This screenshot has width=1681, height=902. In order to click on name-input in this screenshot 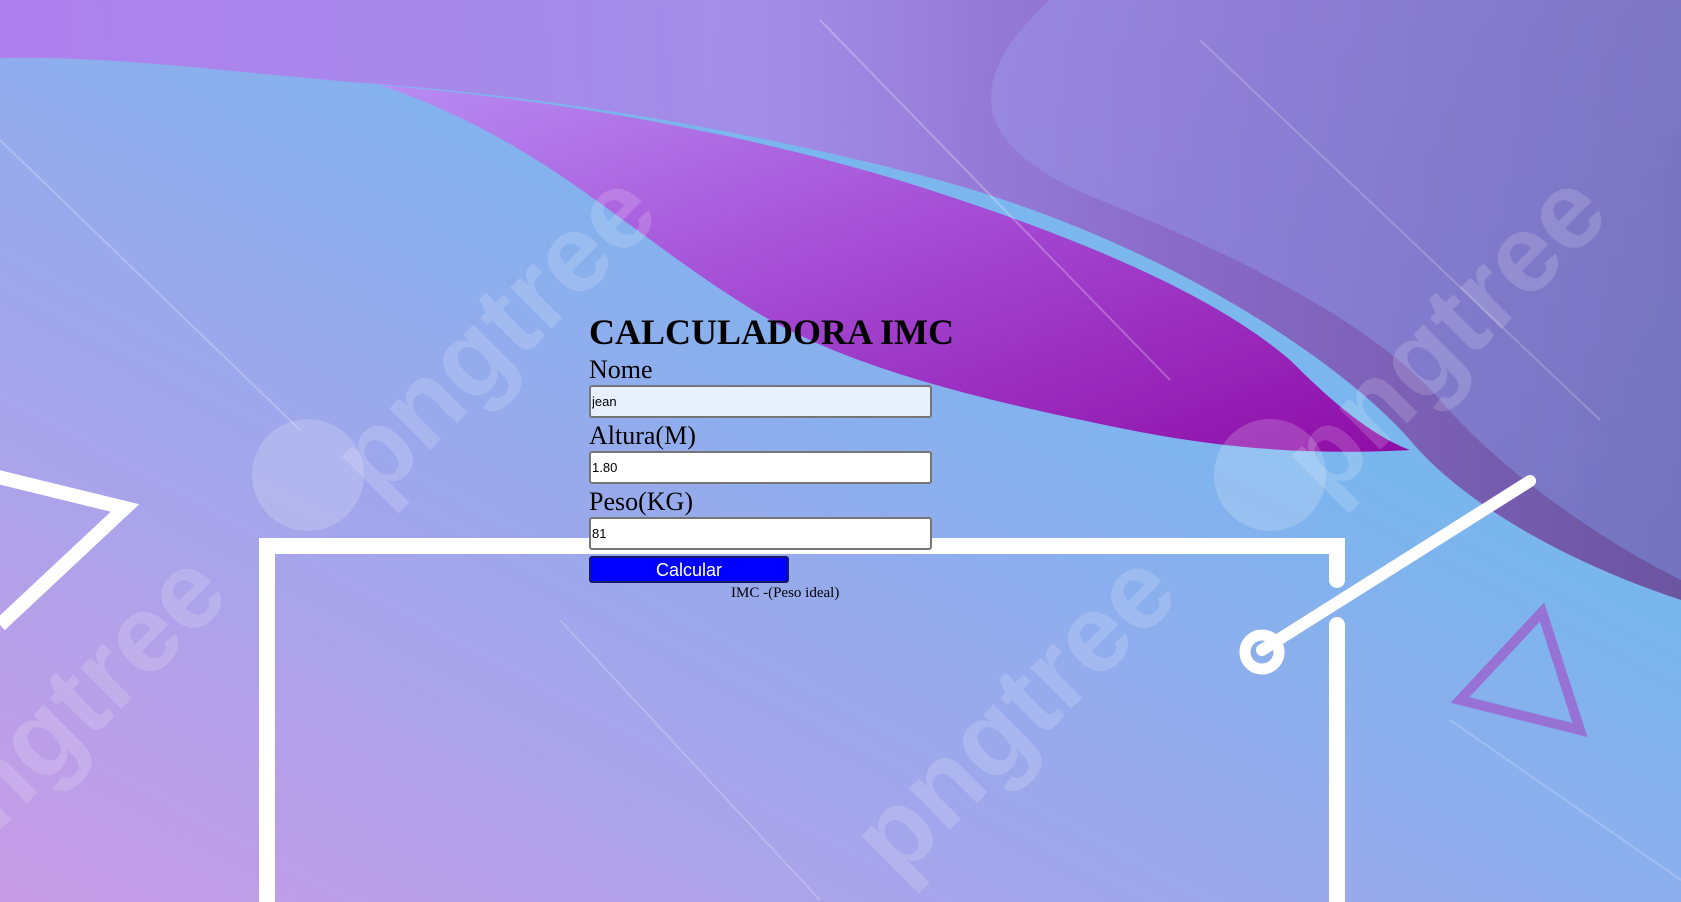, I will do `click(760, 401)`.